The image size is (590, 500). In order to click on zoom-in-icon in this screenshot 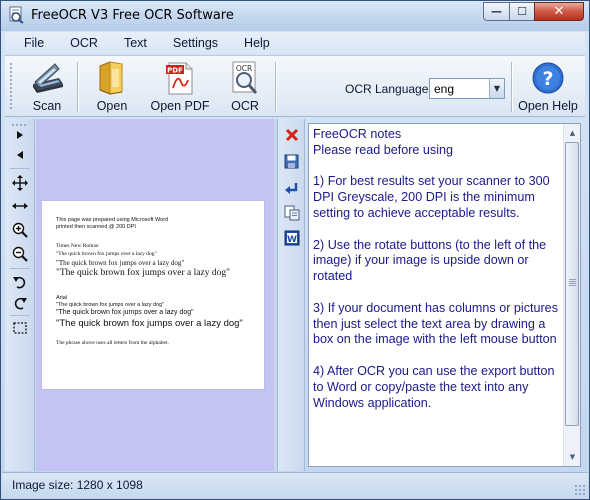, I will do `click(20, 230)`.